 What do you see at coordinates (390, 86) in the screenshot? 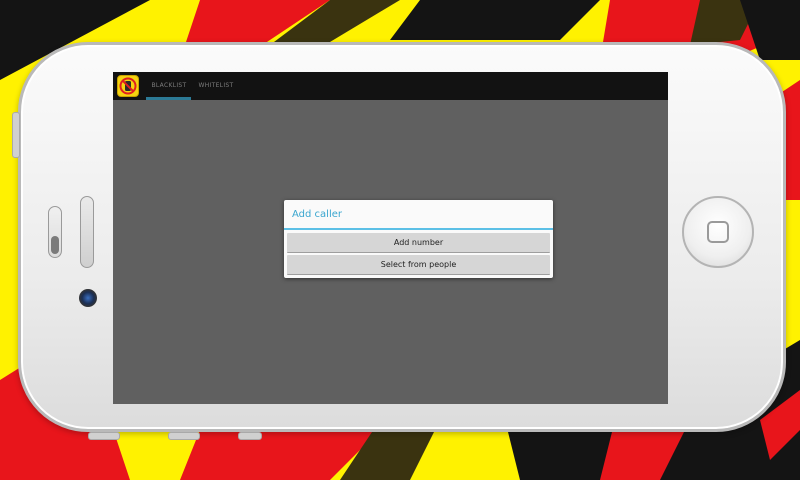
I see `action-bar: BLACKLIST WHITELIST` at bounding box center [390, 86].